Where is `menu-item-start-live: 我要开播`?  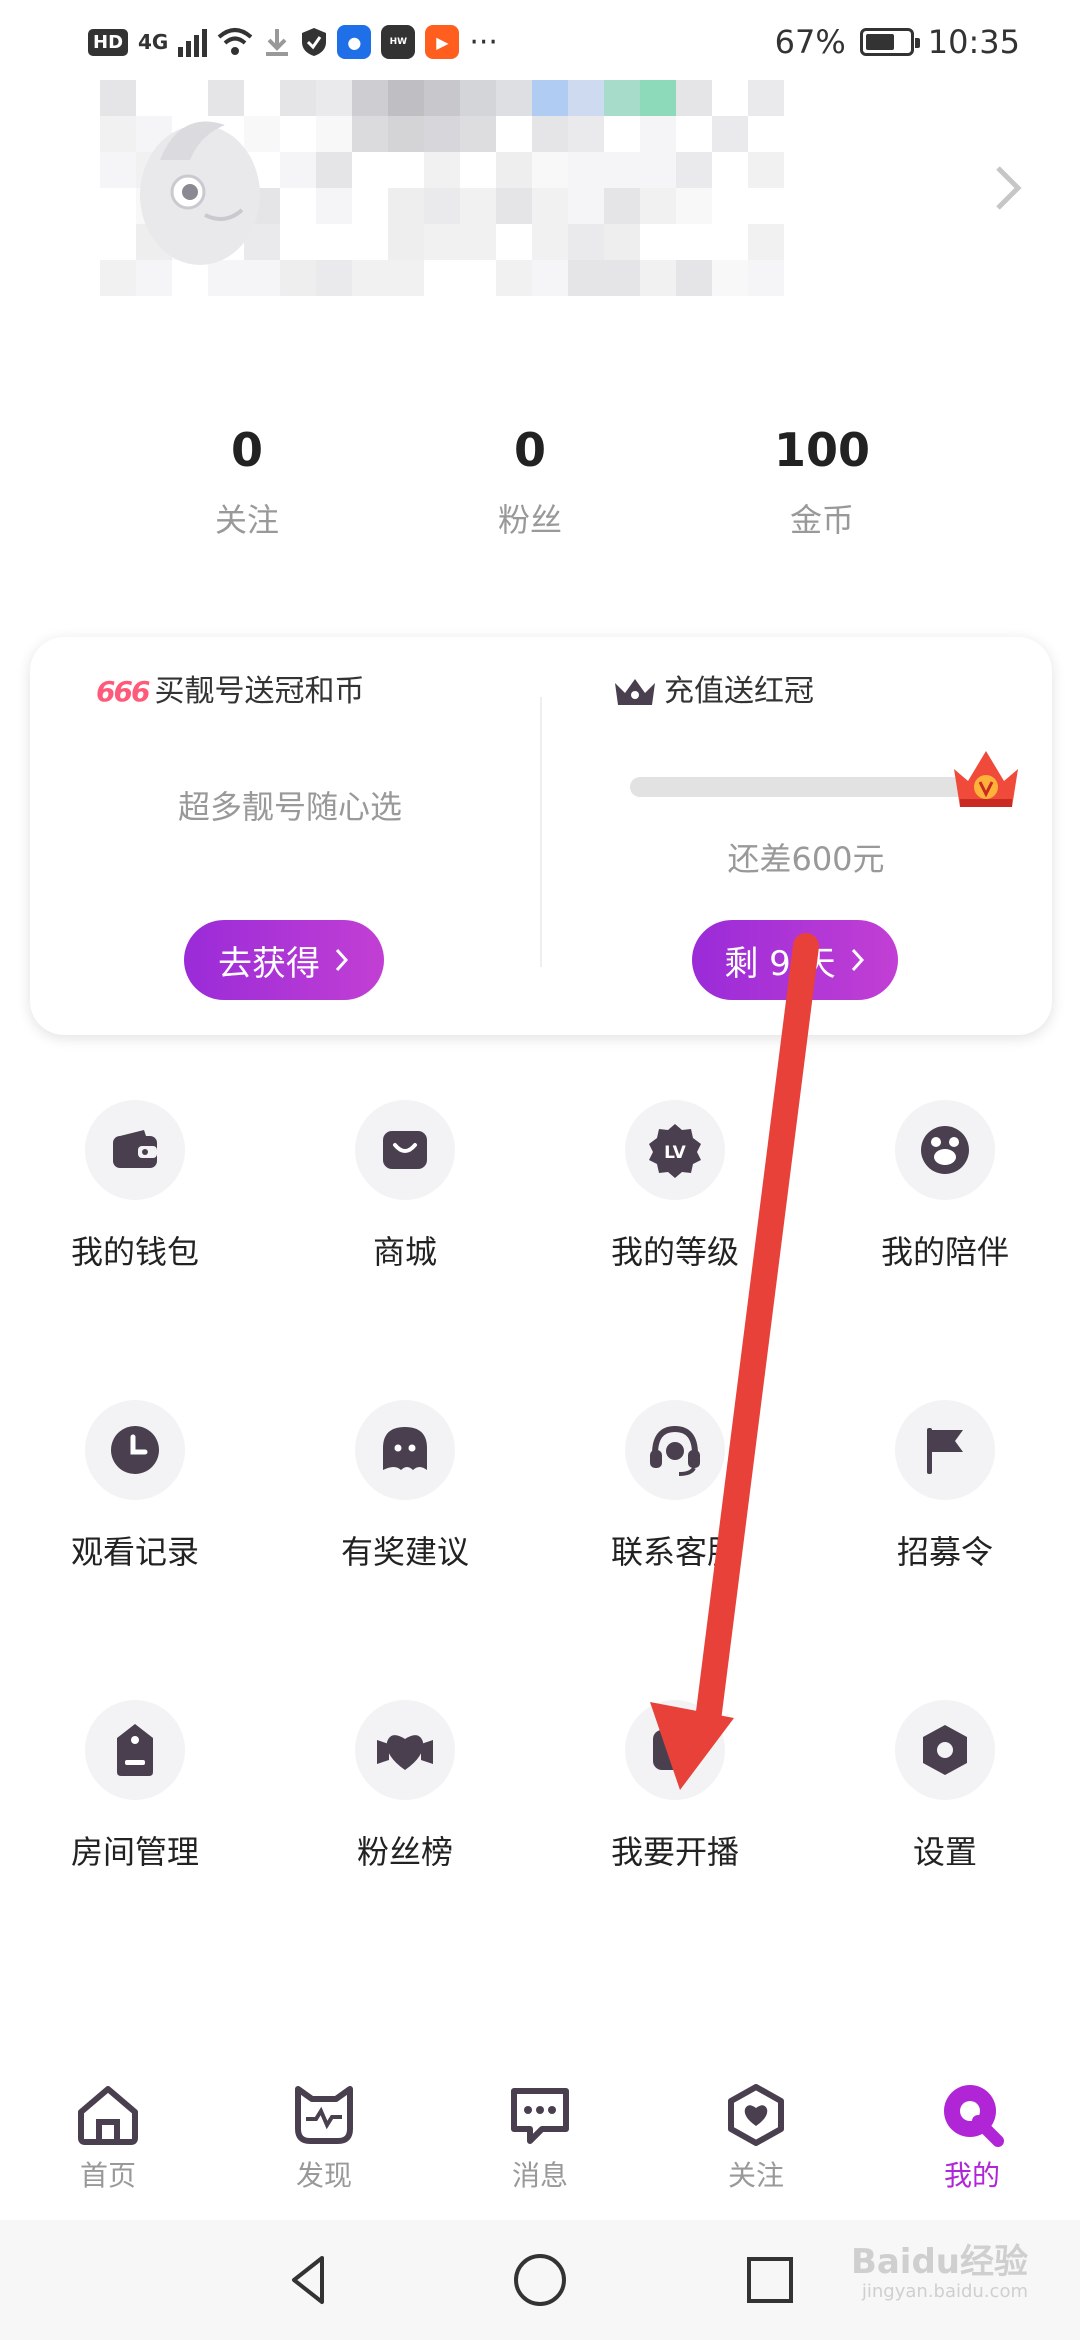
menu-item-start-live: 我要开播 is located at coordinates (675, 1815).